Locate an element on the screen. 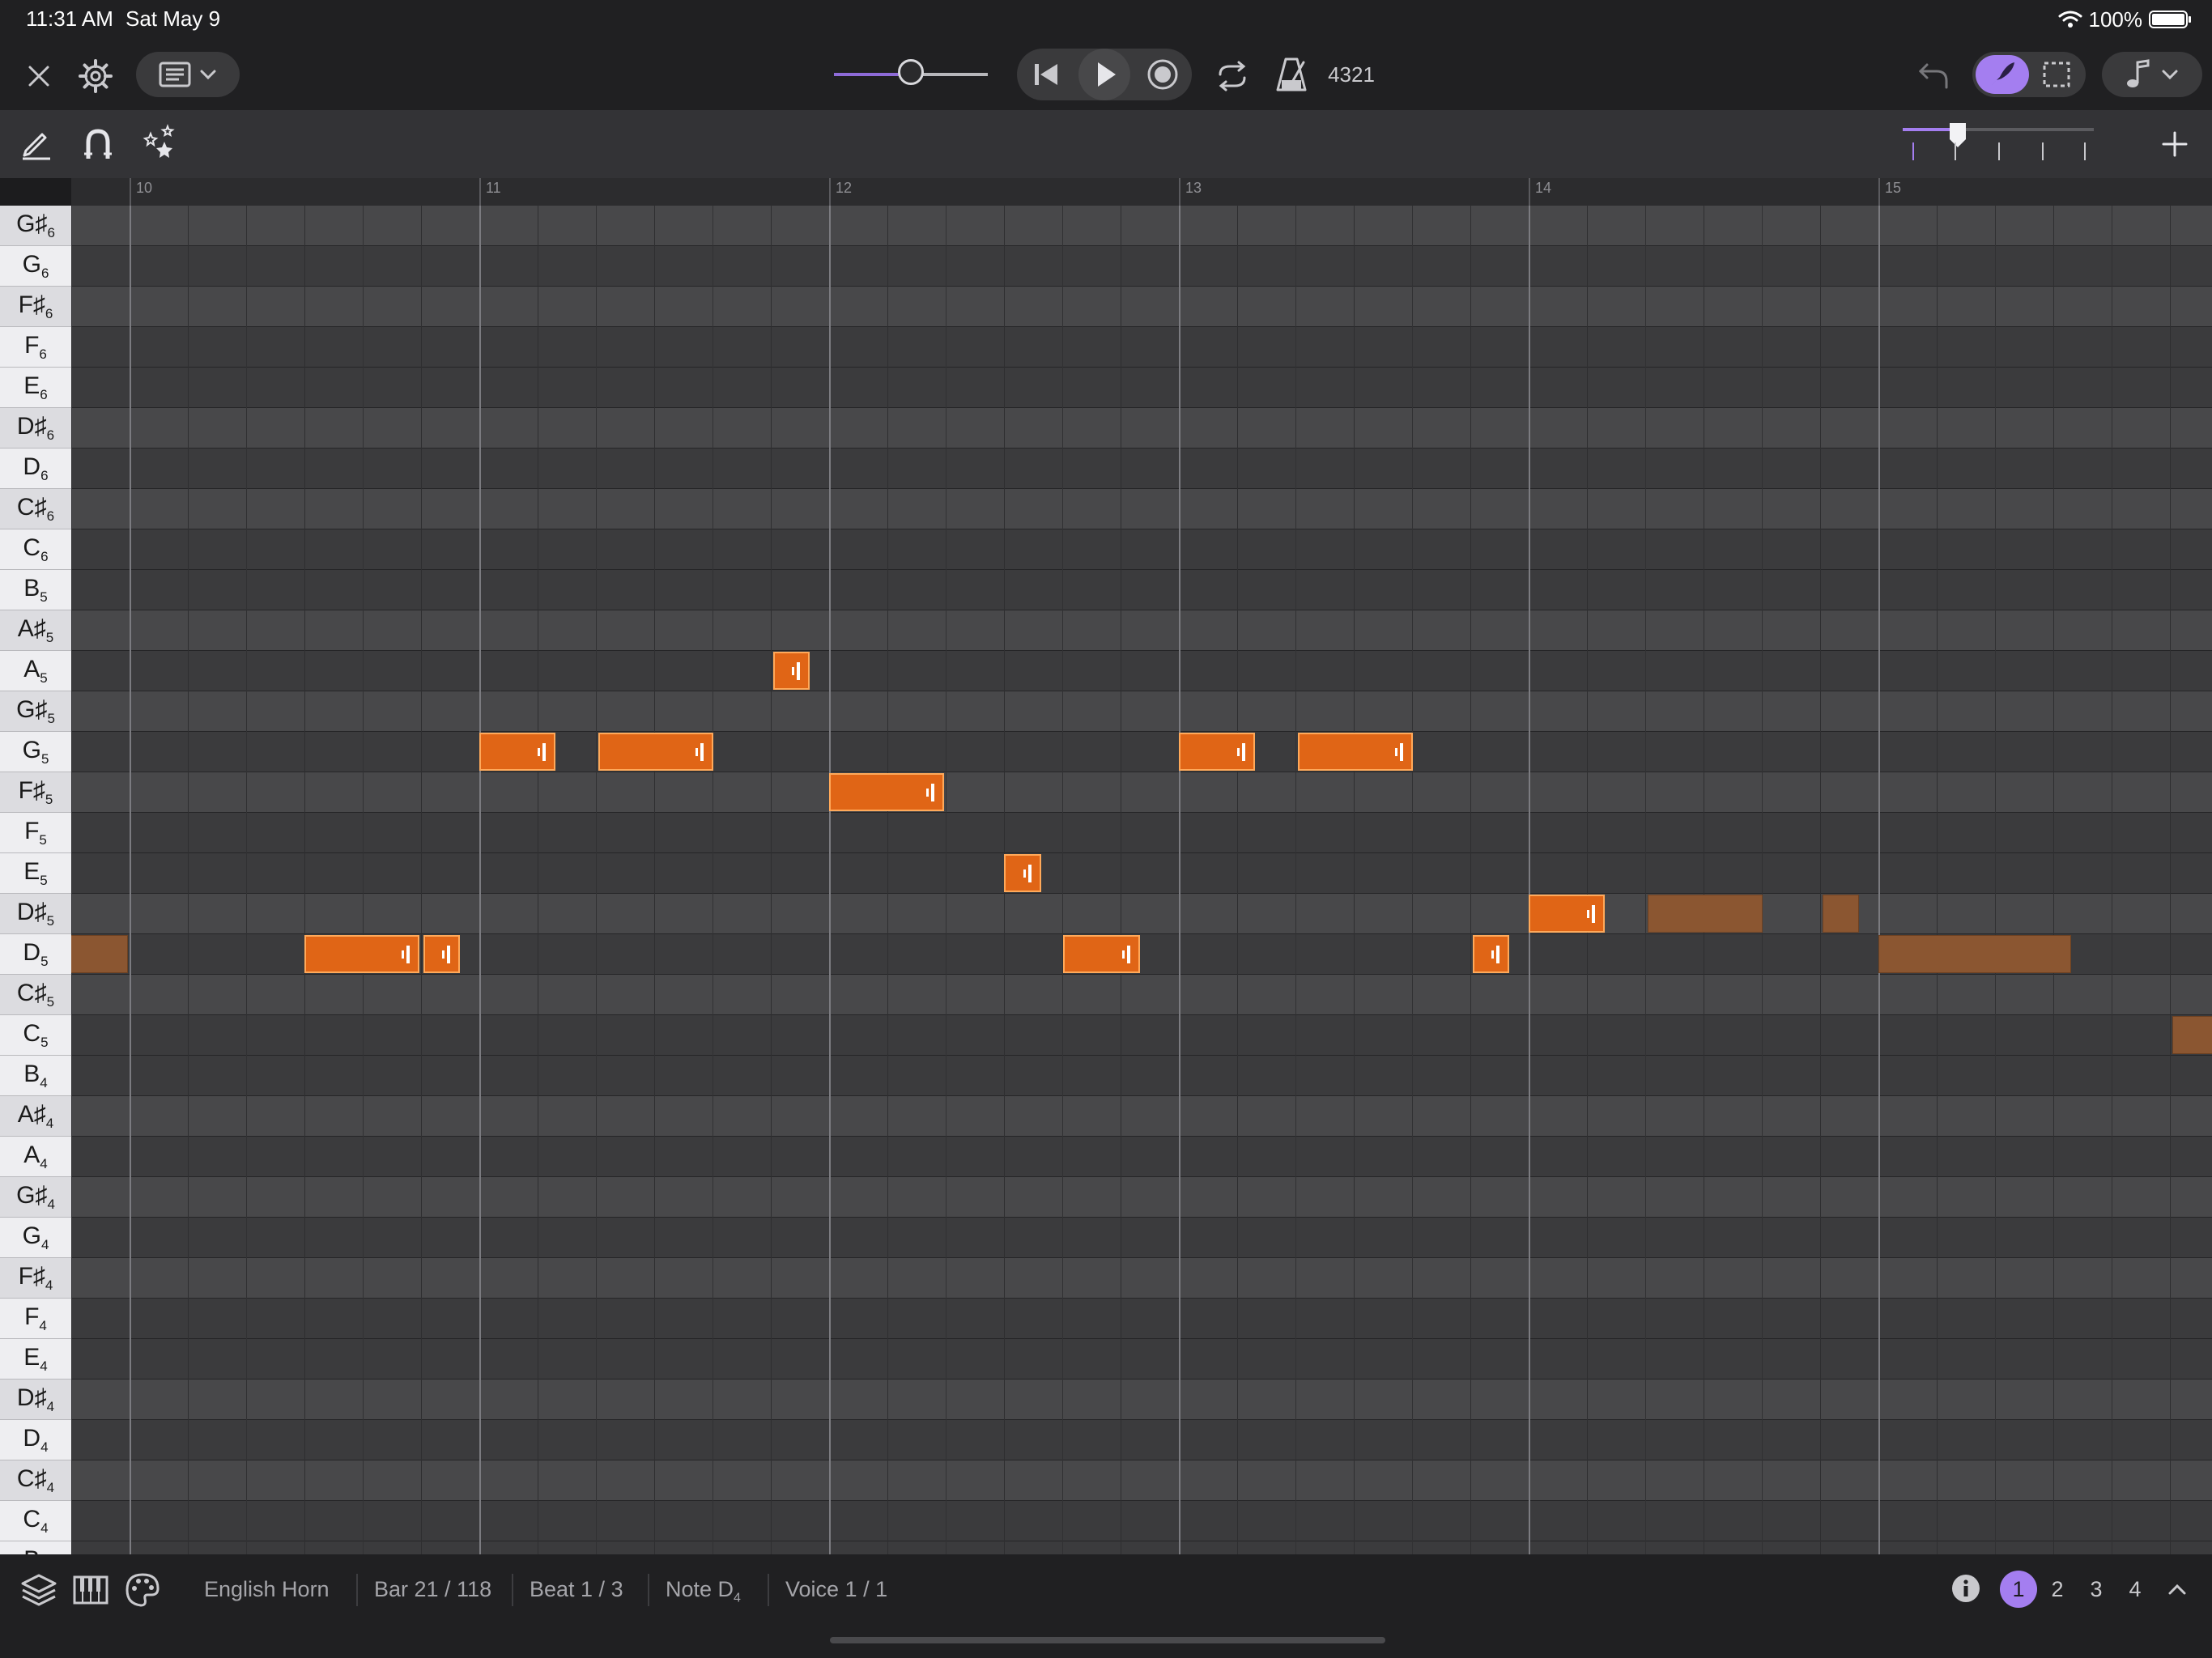 This screenshot has height=1658, width=2212. piano-key: D♯4 is located at coordinates (36, 1400).